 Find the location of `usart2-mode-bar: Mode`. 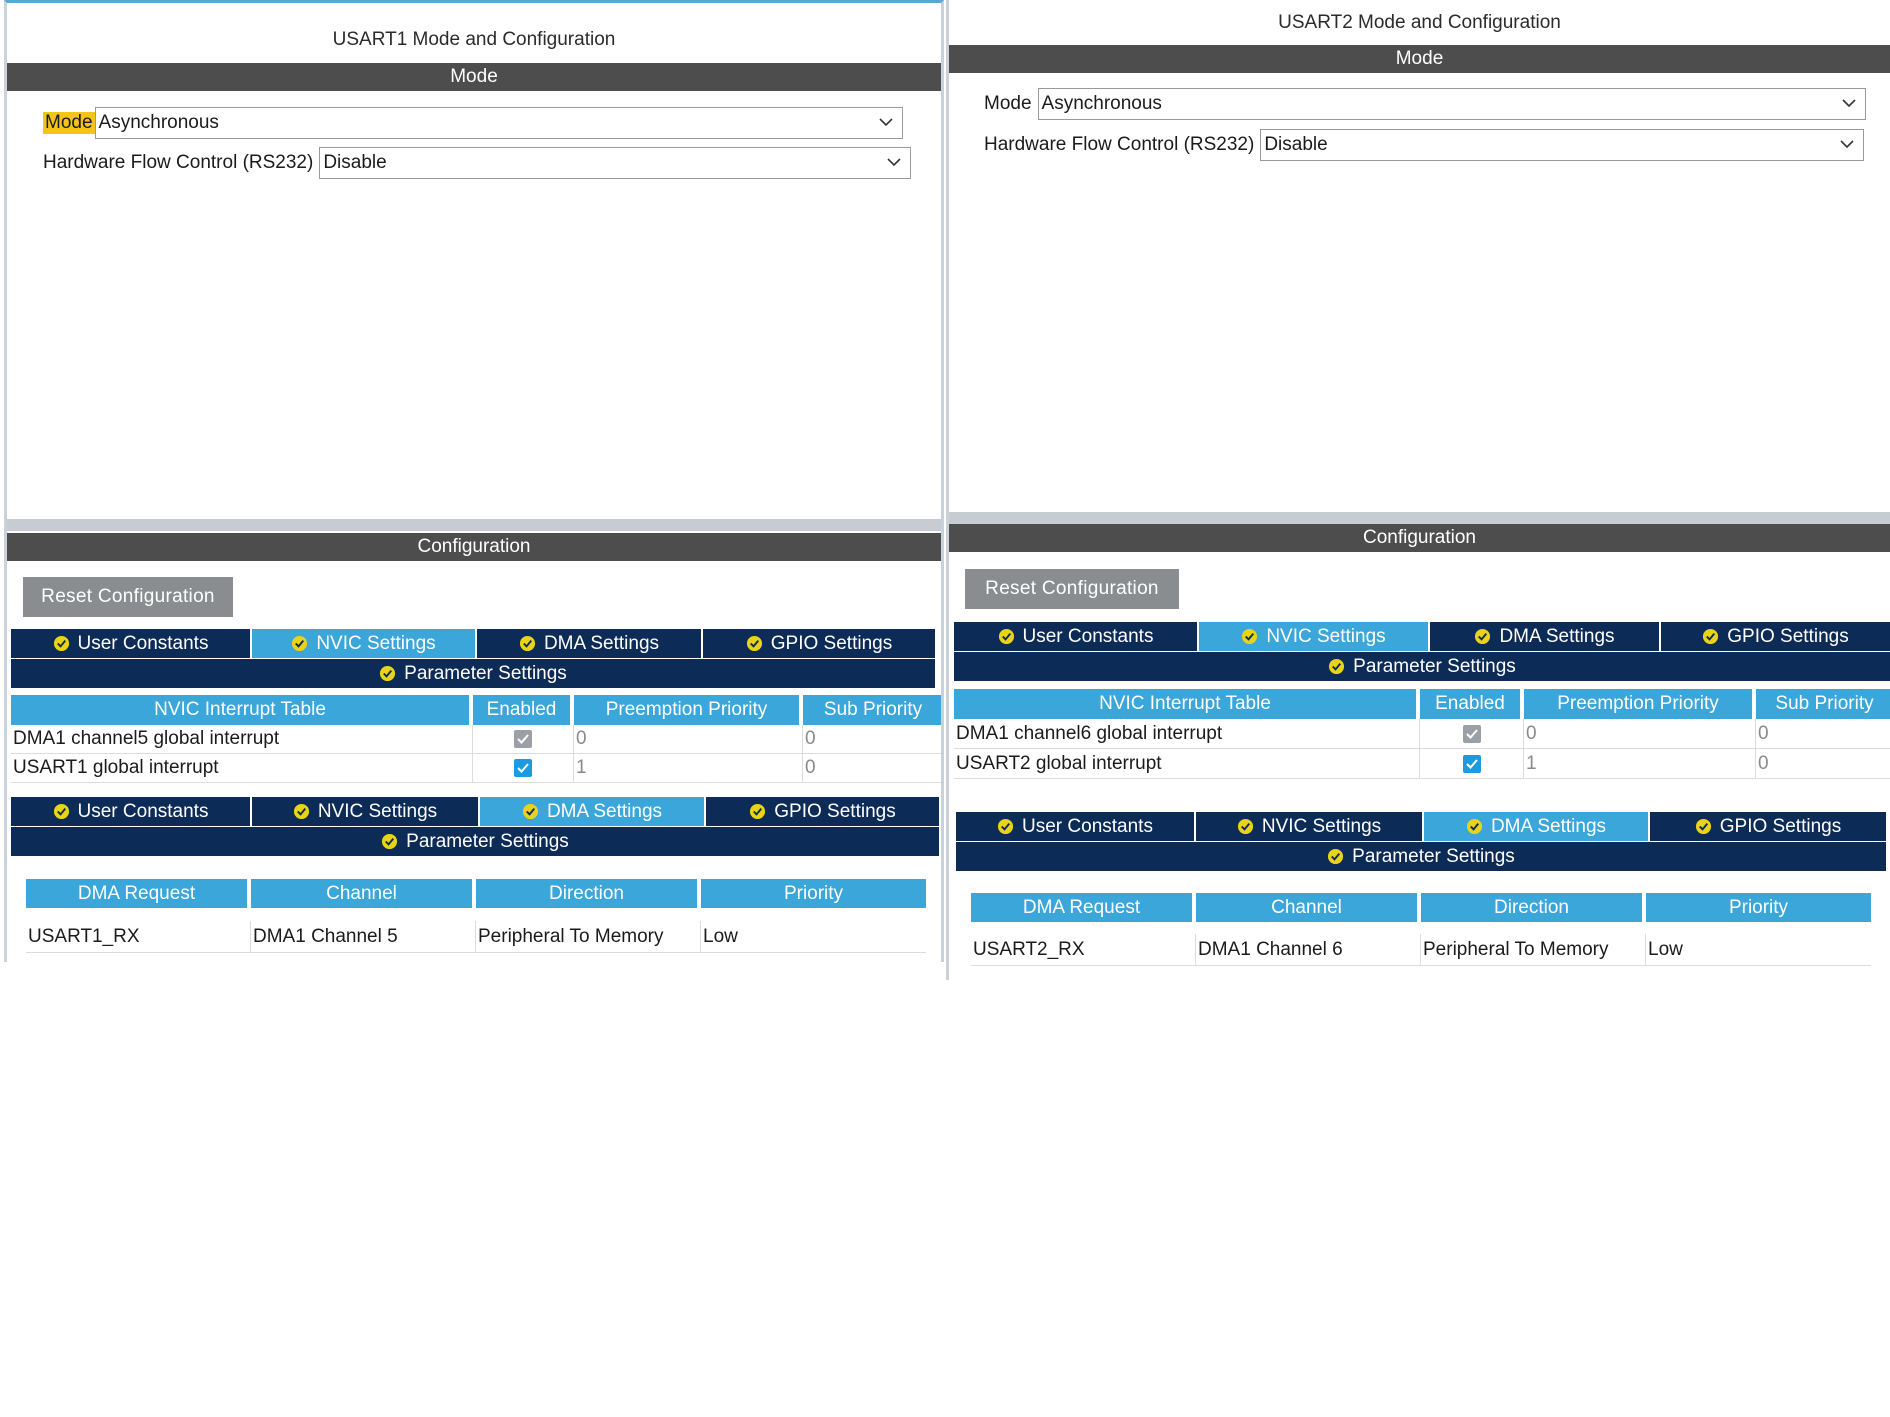

usart2-mode-bar: Mode is located at coordinates (1419, 59).